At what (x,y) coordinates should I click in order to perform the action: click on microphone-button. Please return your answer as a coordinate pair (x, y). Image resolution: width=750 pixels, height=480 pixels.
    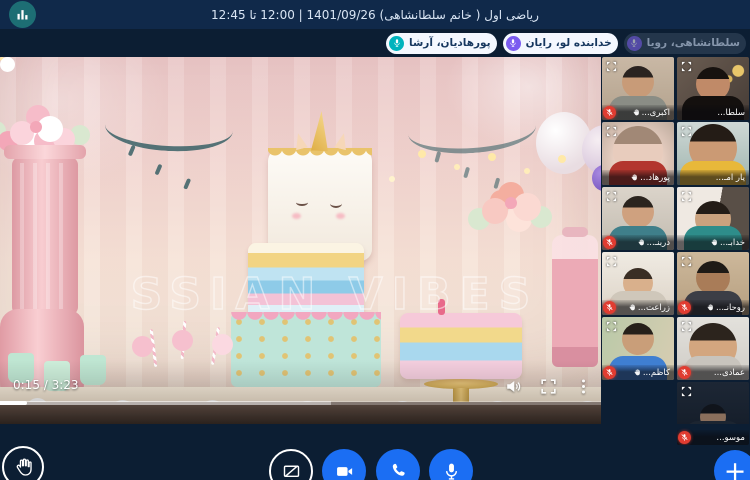
    Looking at the image, I should click on (451, 464).